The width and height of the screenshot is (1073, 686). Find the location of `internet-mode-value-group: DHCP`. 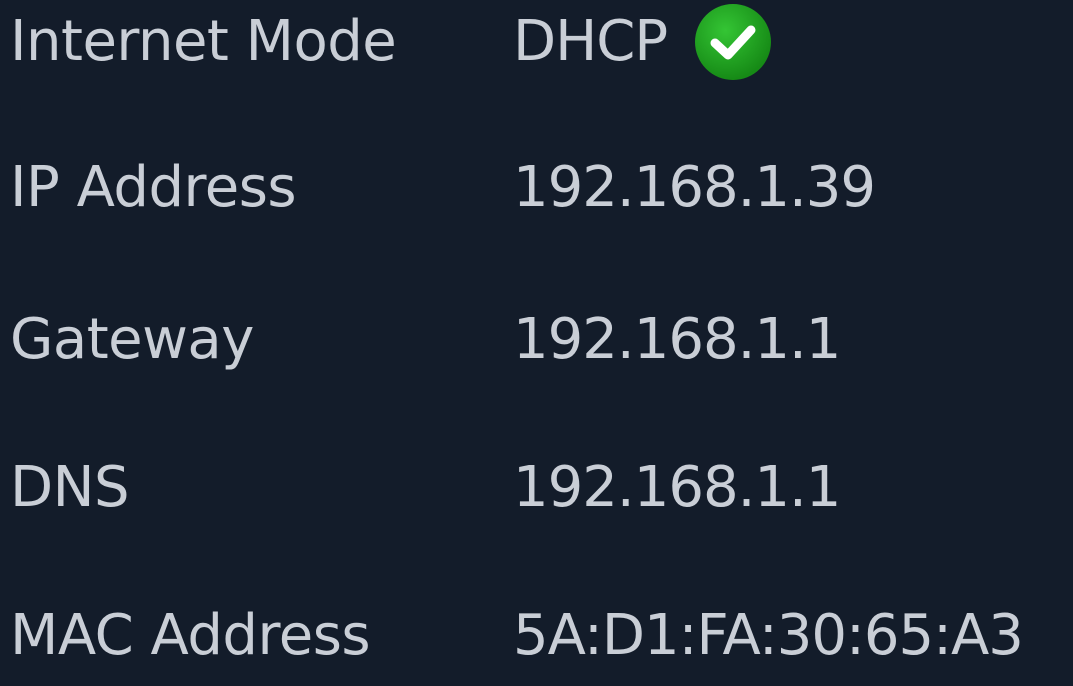

internet-mode-value-group: DHCP is located at coordinates (643, 42).